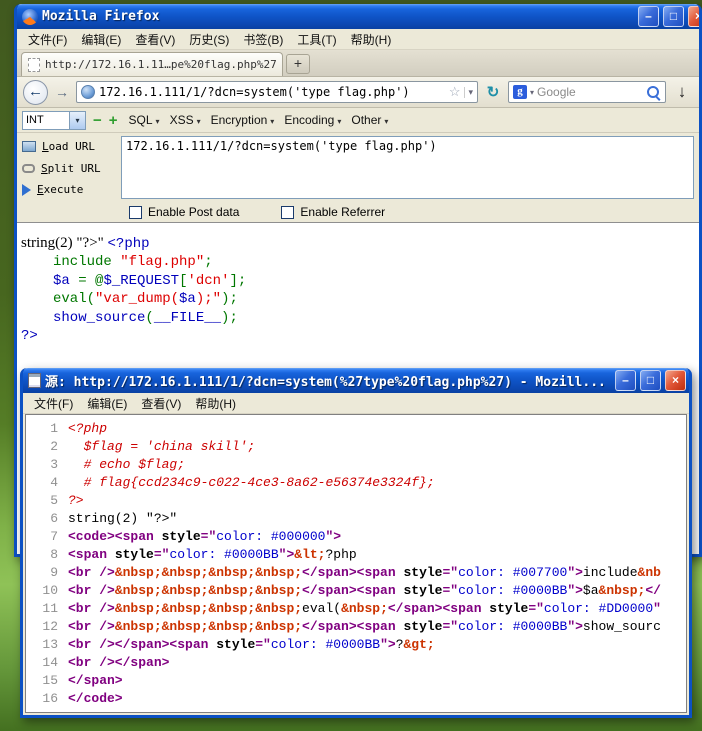 The image size is (702, 731). What do you see at coordinates (101, 39) in the screenshot?
I see `menu--e-: 编辑(E)` at bounding box center [101, 39].